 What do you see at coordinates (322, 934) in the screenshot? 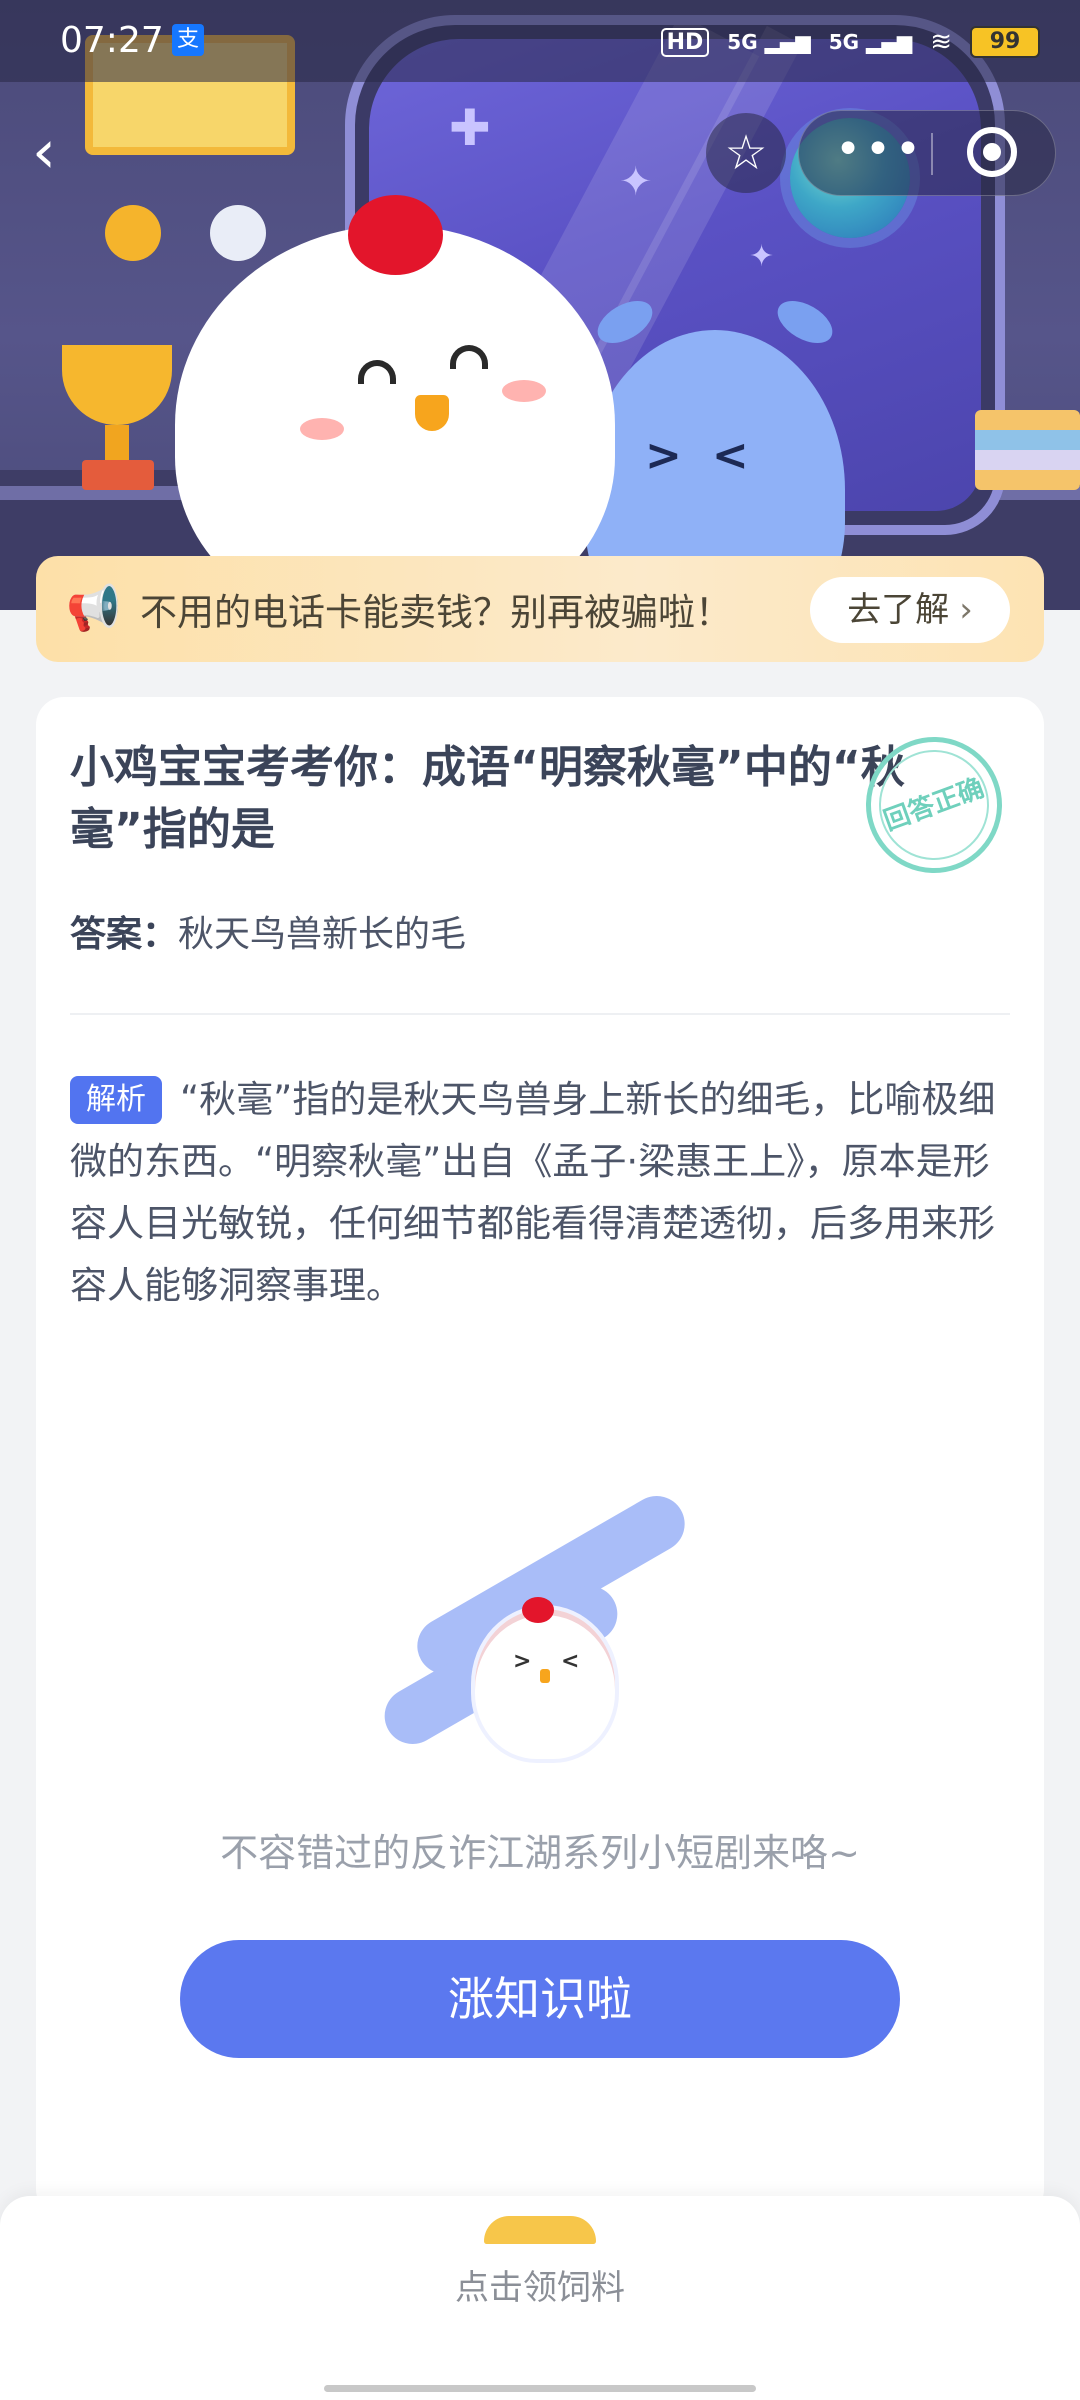
I see `answer-value: 秋天鸟兽新长的毛` at bounding box center [322, 934].